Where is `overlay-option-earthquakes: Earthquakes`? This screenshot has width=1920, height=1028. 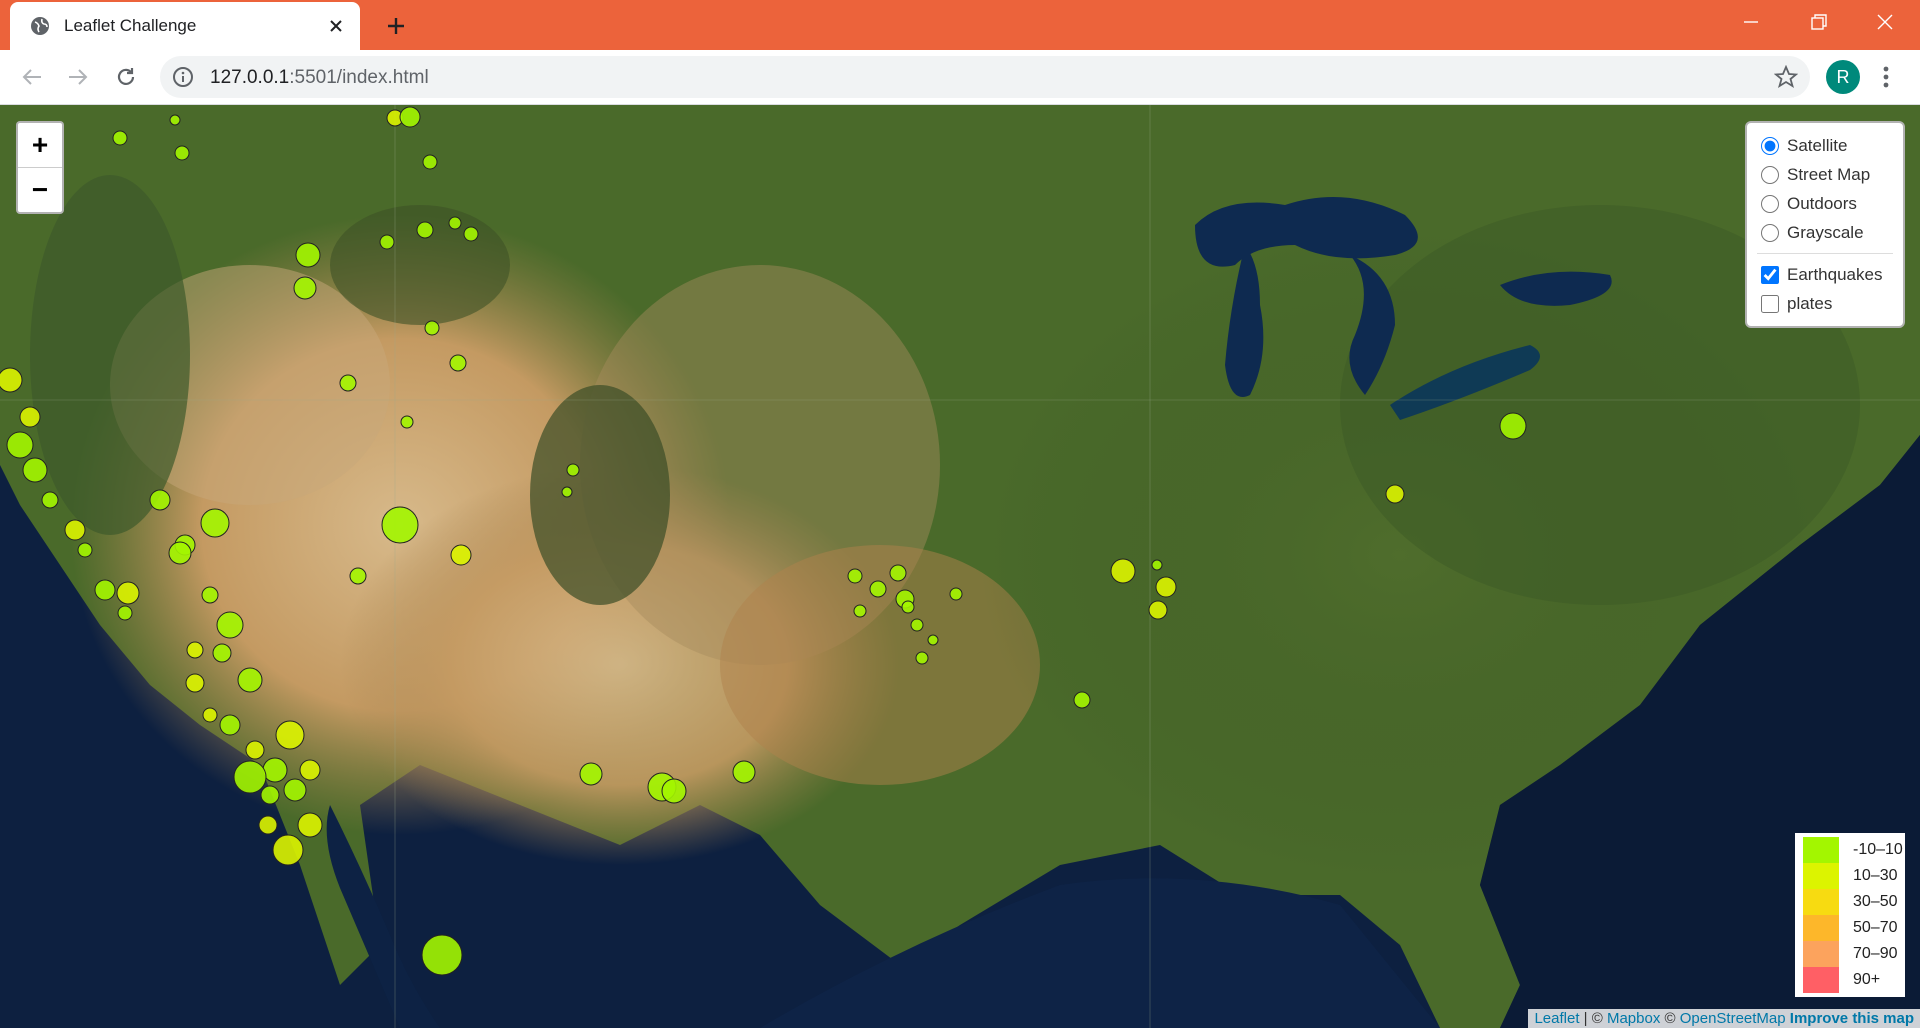
overlay-option-earthquakes: Earthquakes is located at coordinates (1825, 274).